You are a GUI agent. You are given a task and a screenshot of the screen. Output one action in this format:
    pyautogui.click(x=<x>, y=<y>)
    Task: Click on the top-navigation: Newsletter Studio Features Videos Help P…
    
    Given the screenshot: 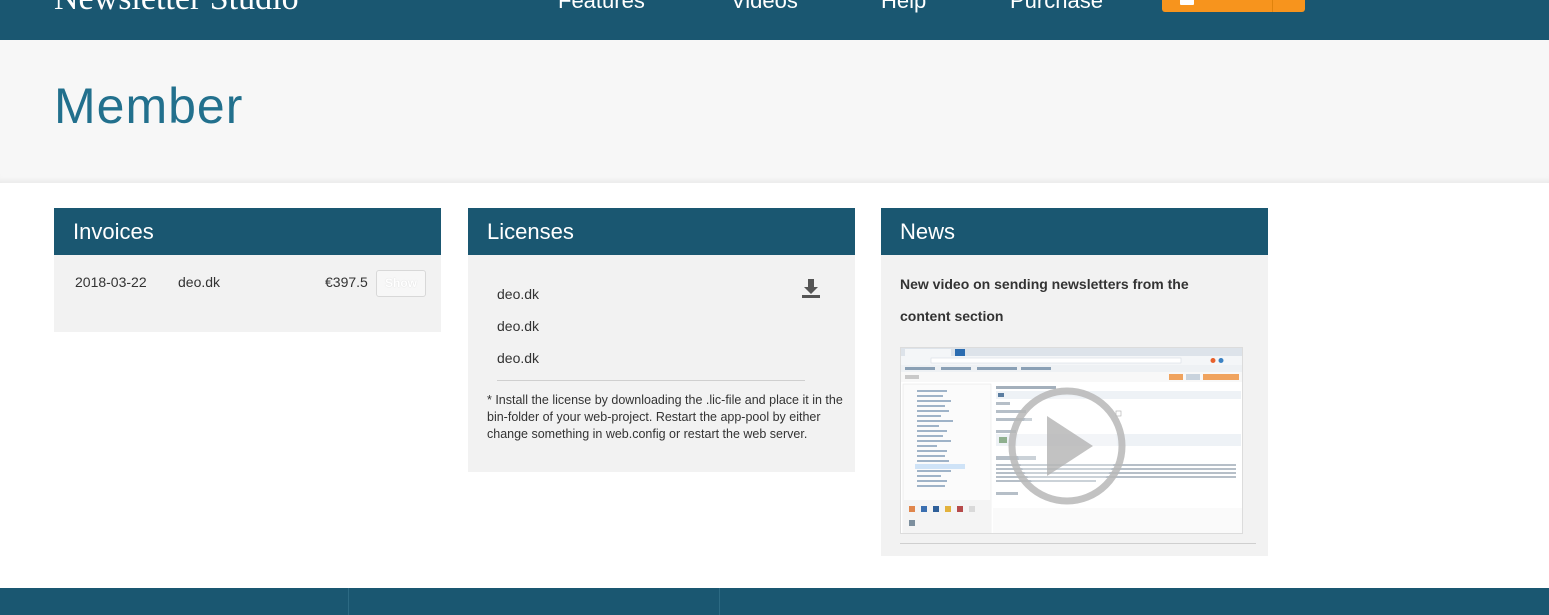 What is the action you would take?
    pyautogui.click(x=774, y=20)
    